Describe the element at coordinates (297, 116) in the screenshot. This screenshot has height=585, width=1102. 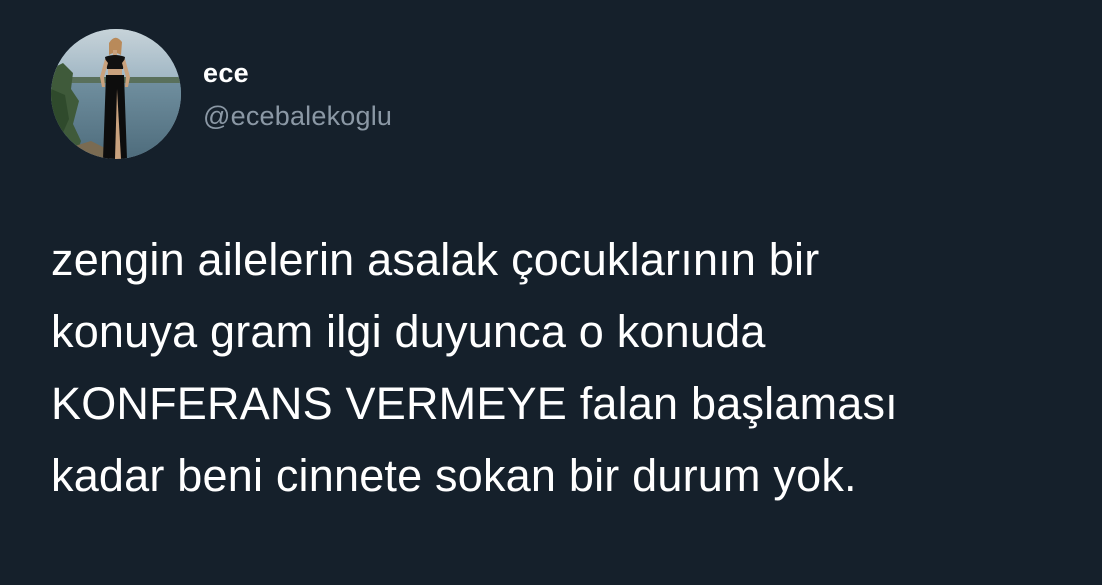
I see `author-handle: @ecebalekoglu` at that location.